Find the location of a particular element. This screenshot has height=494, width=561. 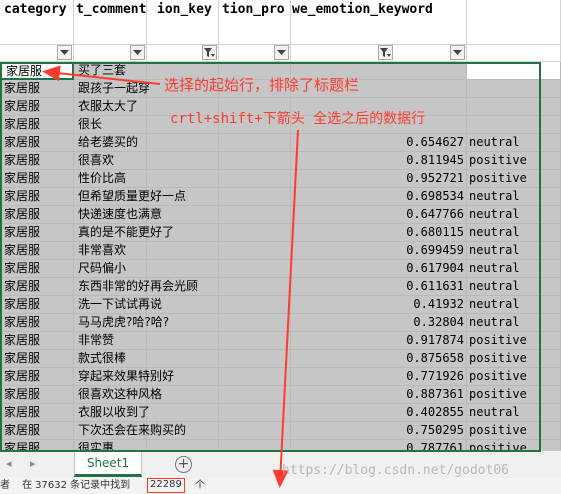

table-row: 家居服 0.952721 positive 性价比高 is located at coordinates (280, 179).